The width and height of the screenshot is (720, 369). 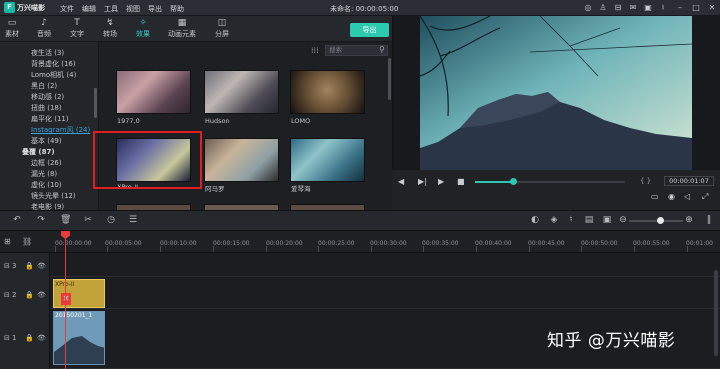 What do you see at coordinates (79, 338) in the screenshot?
I see `video-clip` at bounding box center [79, 338].